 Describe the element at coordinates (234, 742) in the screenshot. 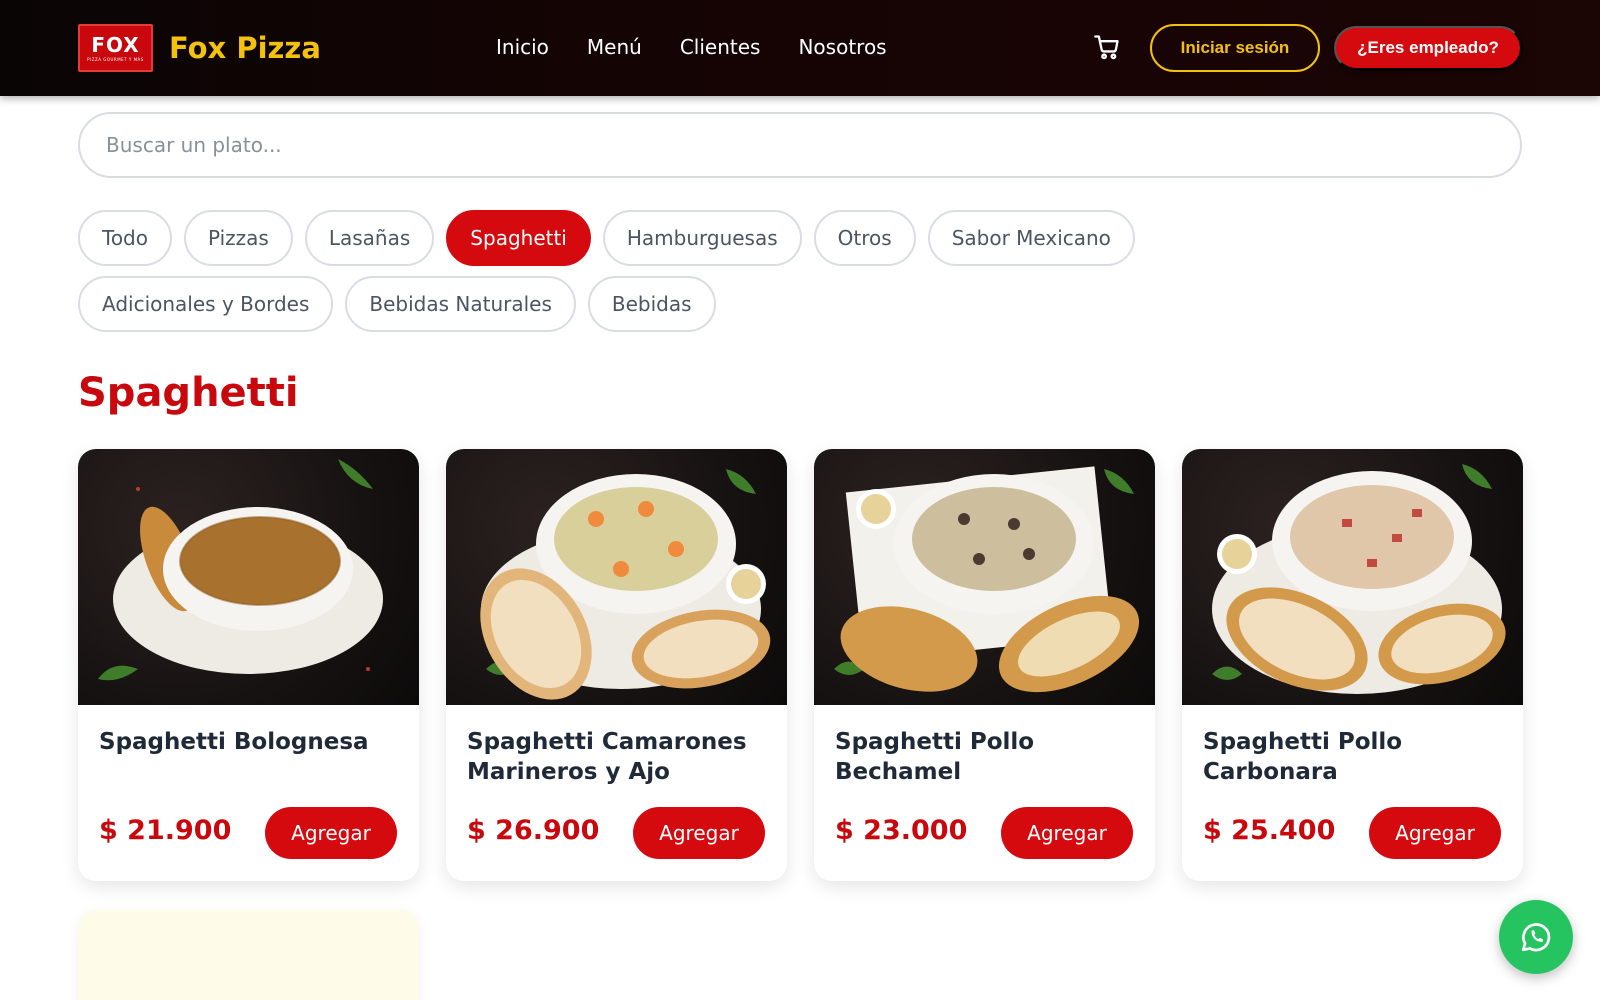

I see `product-name: Spaghetti Bolognesa` at that location.